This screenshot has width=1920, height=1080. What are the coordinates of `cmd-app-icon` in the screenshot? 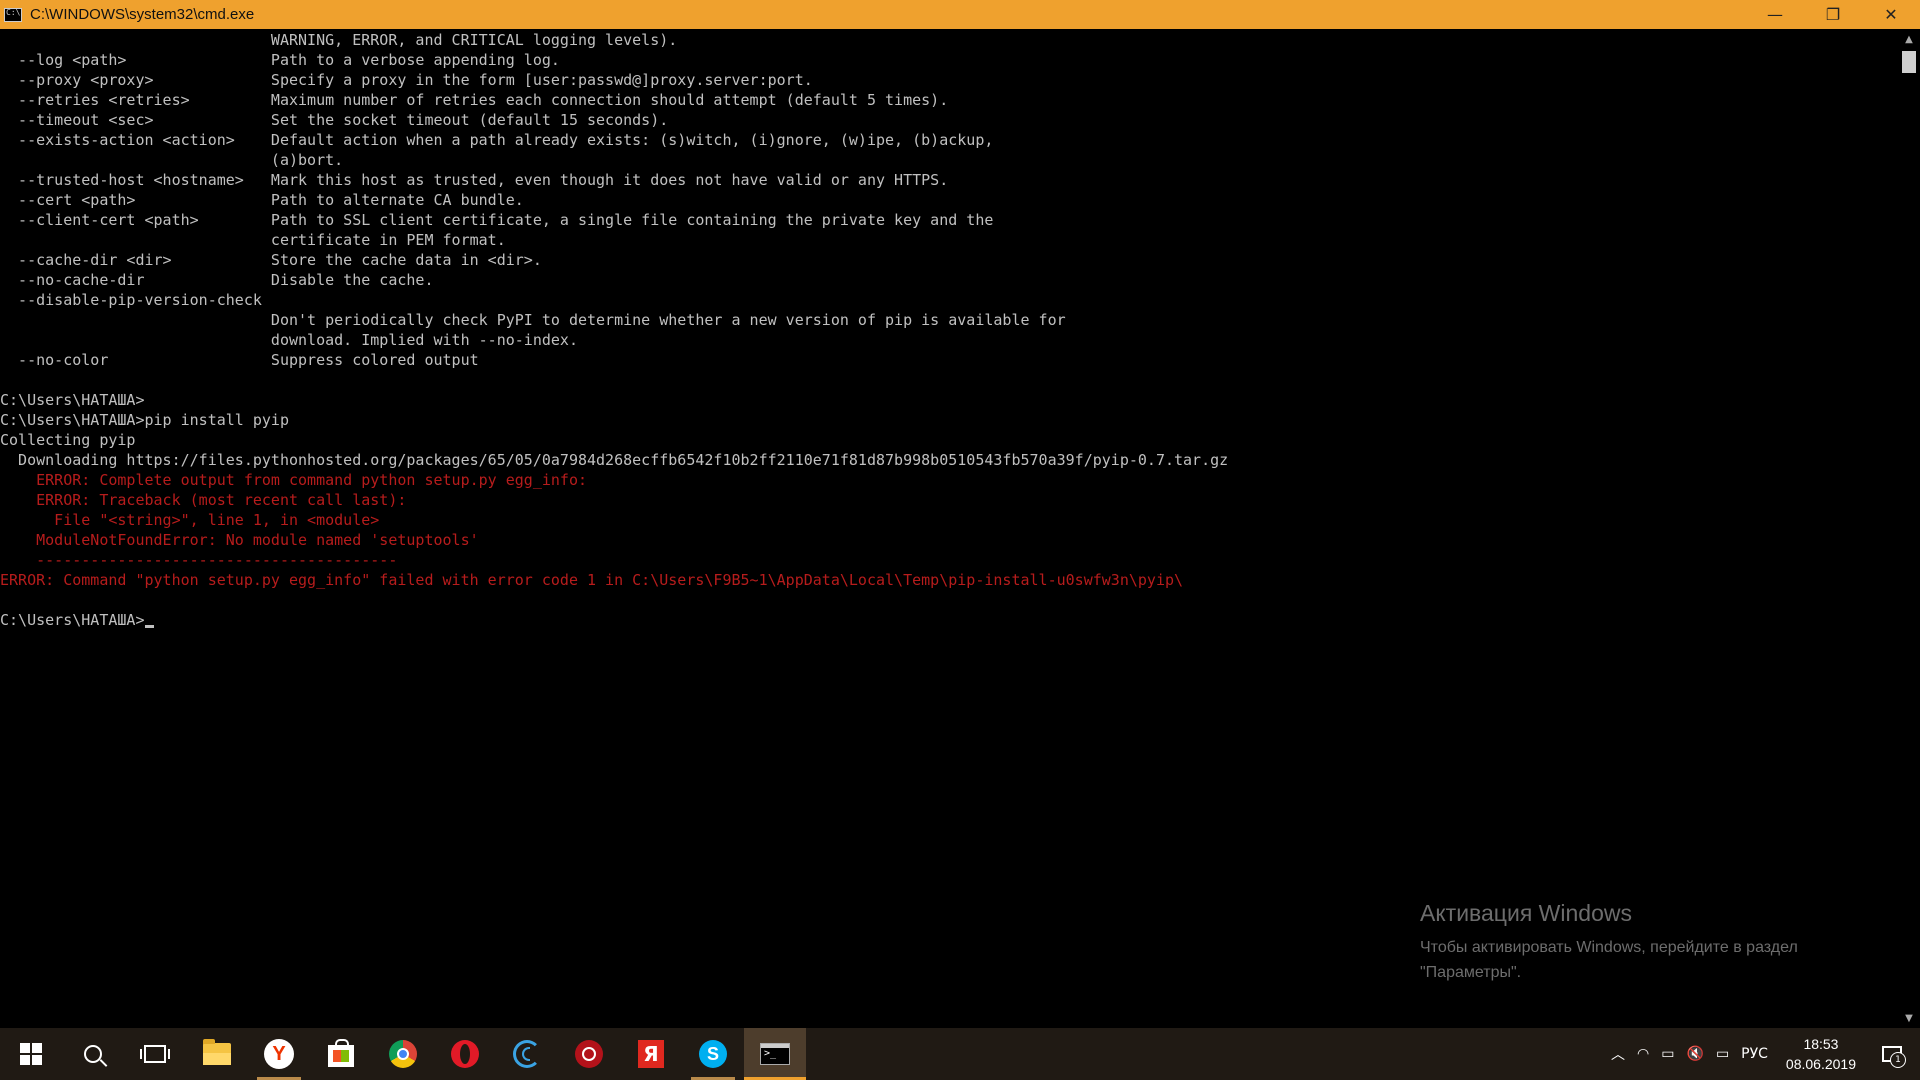 It's located at (13, 14).